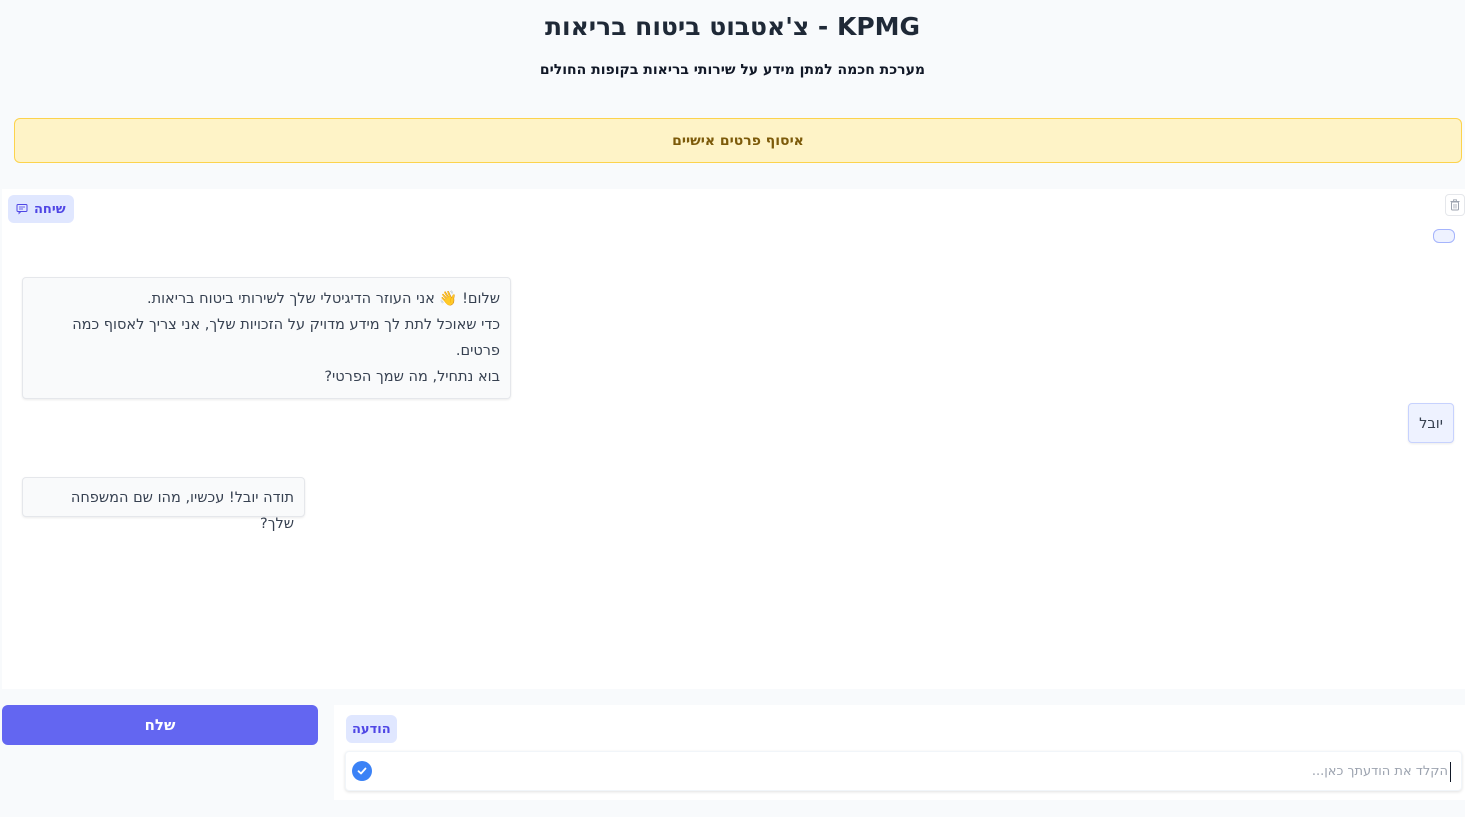 The width and height of the screenshot is (1465, 817). I want to click on trash-icon, so click(1455, 205).